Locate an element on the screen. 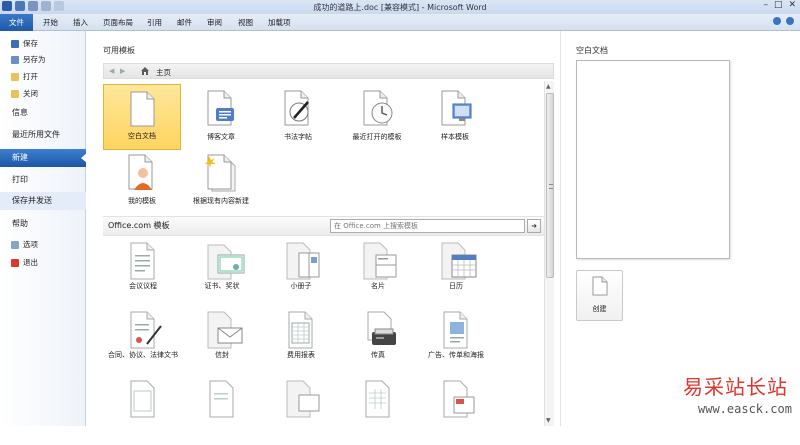 This screenshot has width=800, height=445. tile-label: 我的模板 is located at coordinates (142, 201).